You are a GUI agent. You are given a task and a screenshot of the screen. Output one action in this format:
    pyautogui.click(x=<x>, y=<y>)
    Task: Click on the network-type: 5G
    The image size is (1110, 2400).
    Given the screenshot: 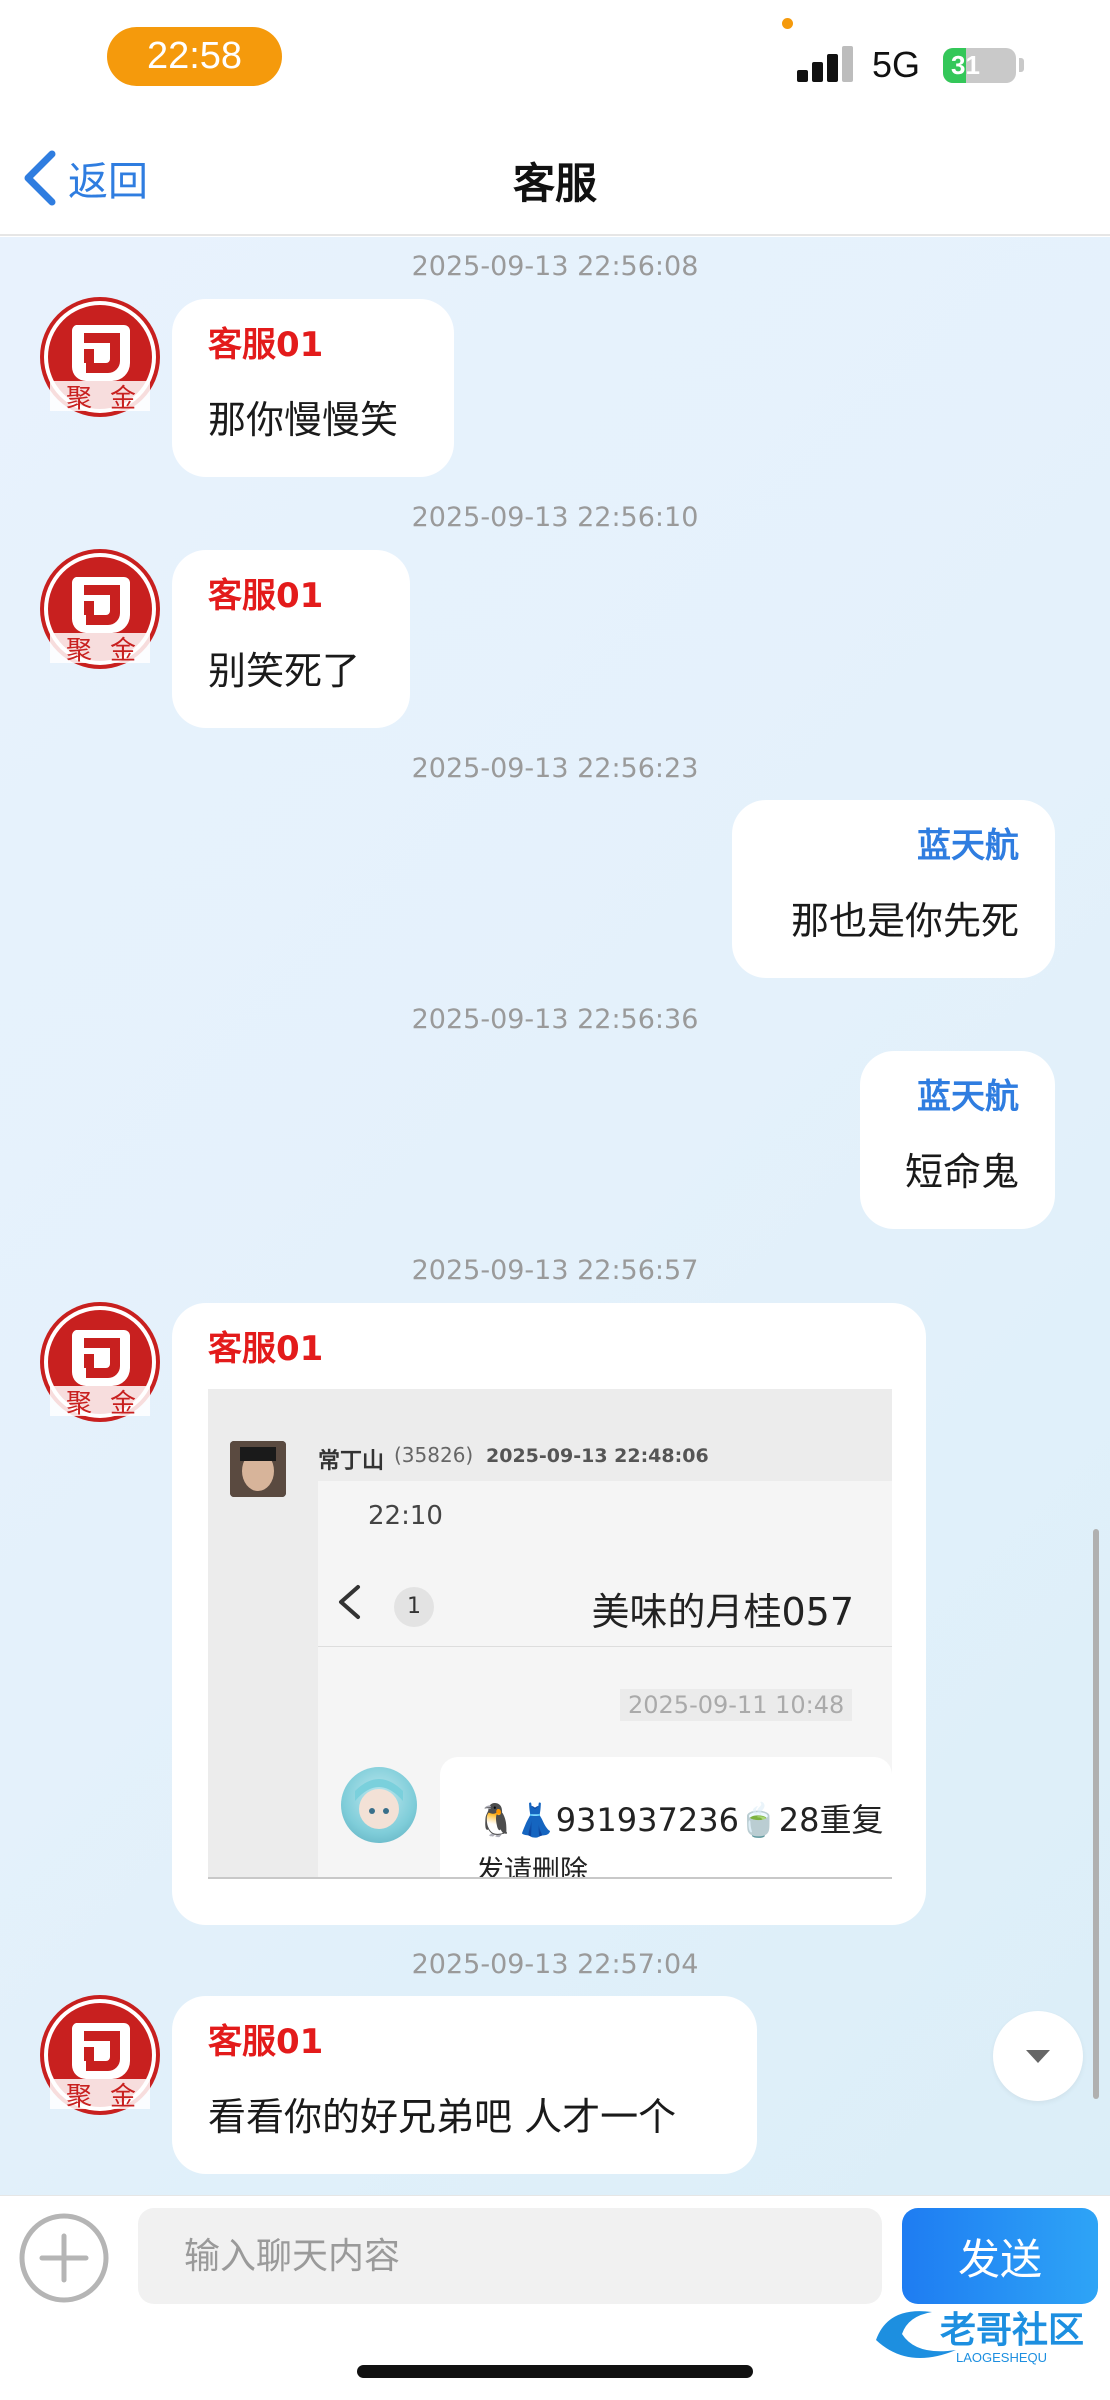 What is the action you would take?
    pyautogui.click(x=896, y=64)
    